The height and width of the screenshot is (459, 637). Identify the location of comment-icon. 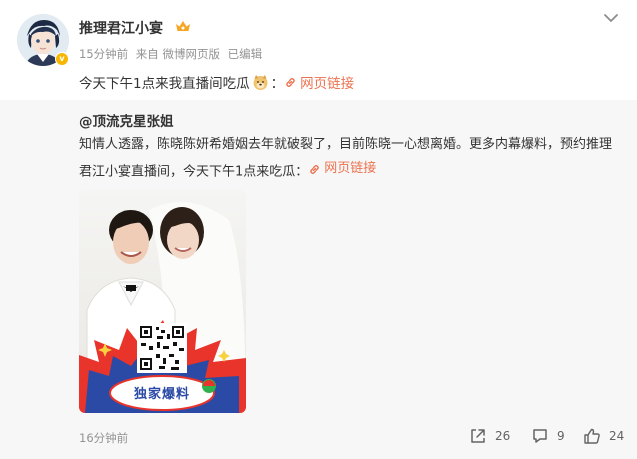
(540, 436).